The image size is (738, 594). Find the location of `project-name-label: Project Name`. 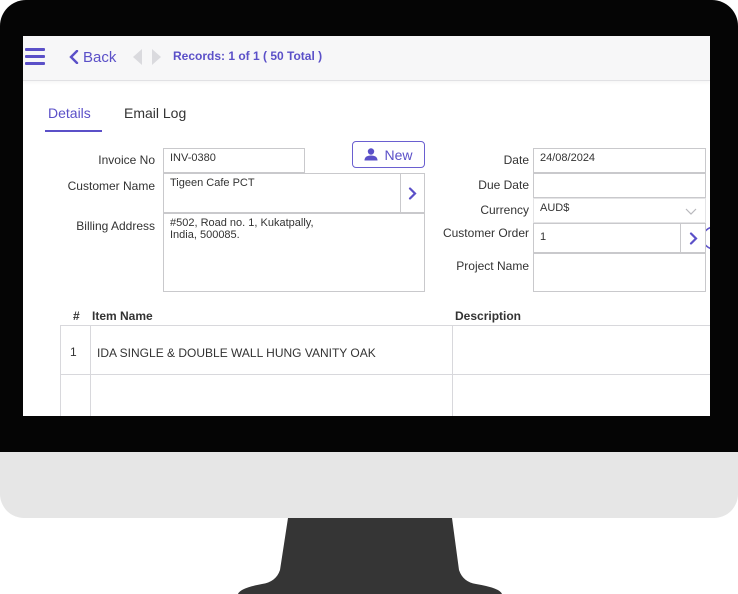

project-name-label: Project Name is located at coordinates (492, 266).